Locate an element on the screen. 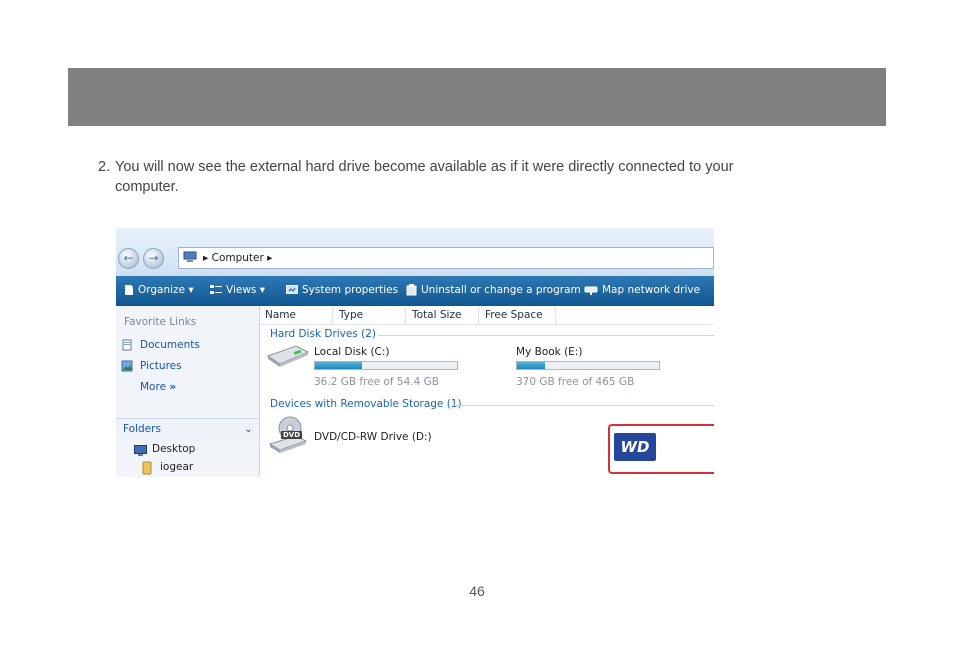 Image resolution: width=954 pixels, height=665 pixels. group-hard-disk-drives: Hard Disk Drives (2) is located at coordinates (323, 334).